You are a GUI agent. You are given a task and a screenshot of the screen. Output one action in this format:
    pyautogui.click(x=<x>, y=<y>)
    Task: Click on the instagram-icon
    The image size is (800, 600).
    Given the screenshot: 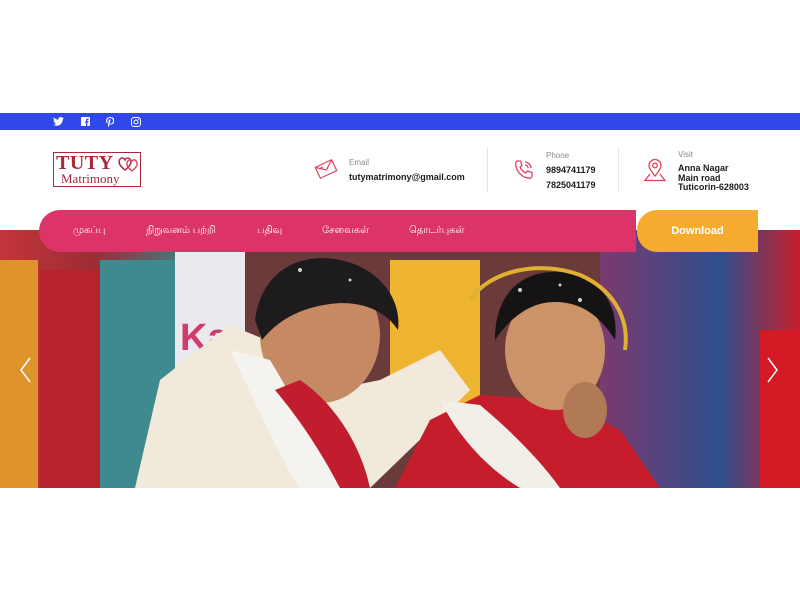 What is the action you would take?
    pyautogui.click(x=136, y=121)
    